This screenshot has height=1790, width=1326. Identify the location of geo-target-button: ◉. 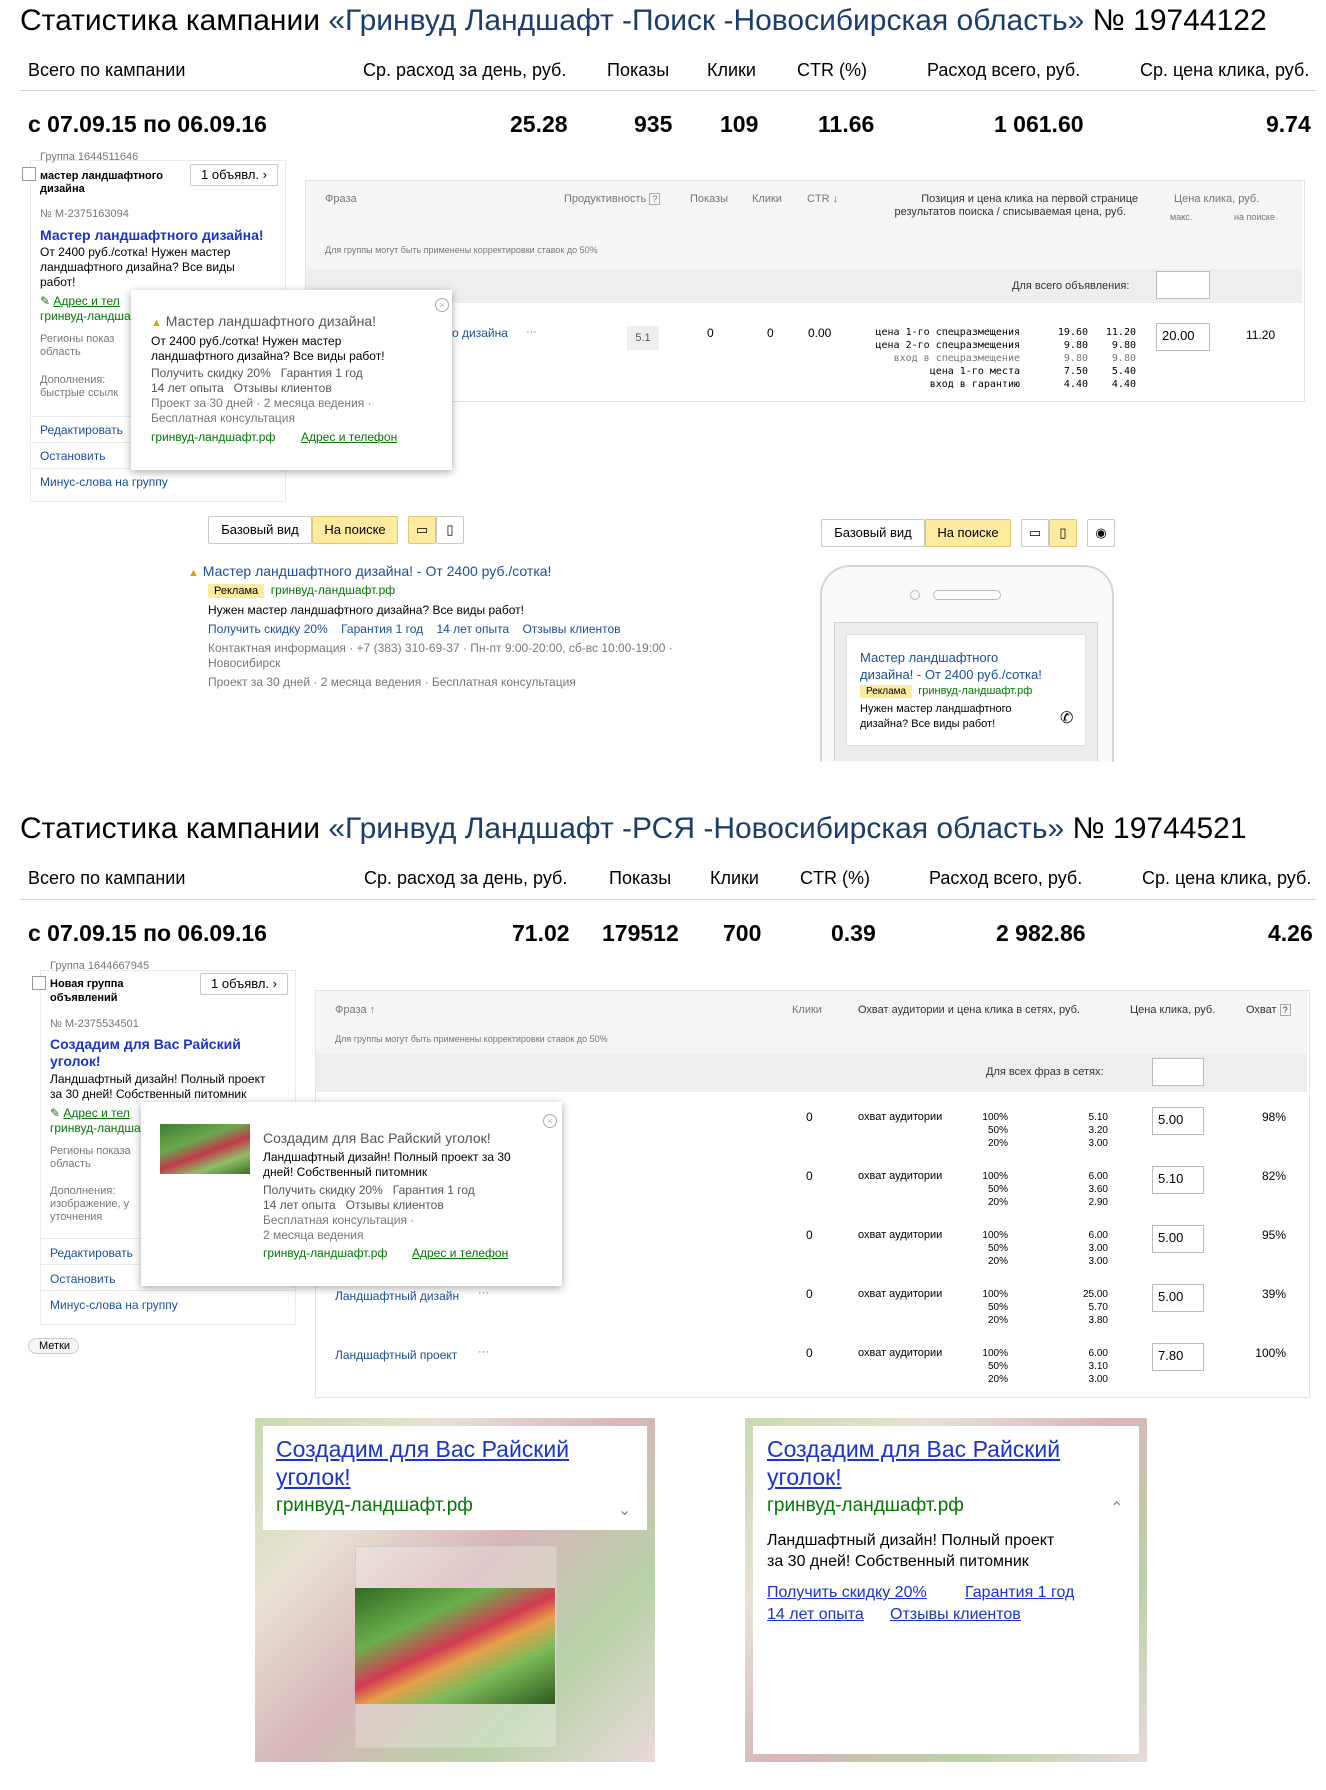
(1101, 533).